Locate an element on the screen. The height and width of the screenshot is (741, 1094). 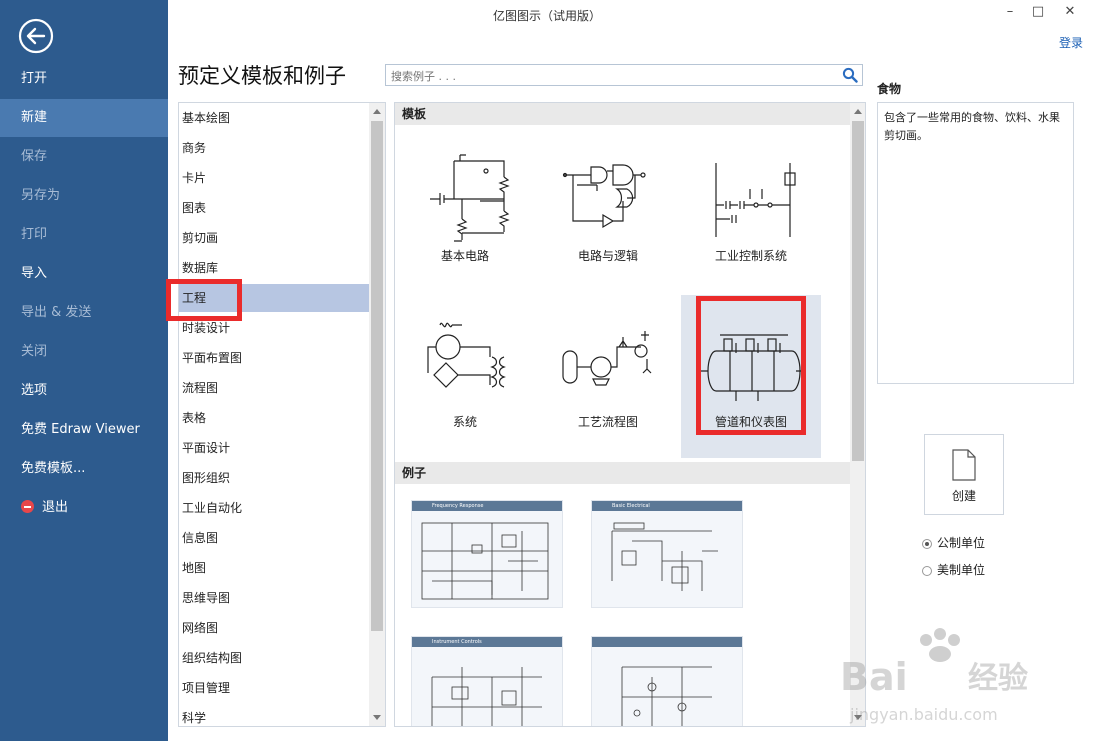
menu-options: 选项 is located at coordinates (84, 391).